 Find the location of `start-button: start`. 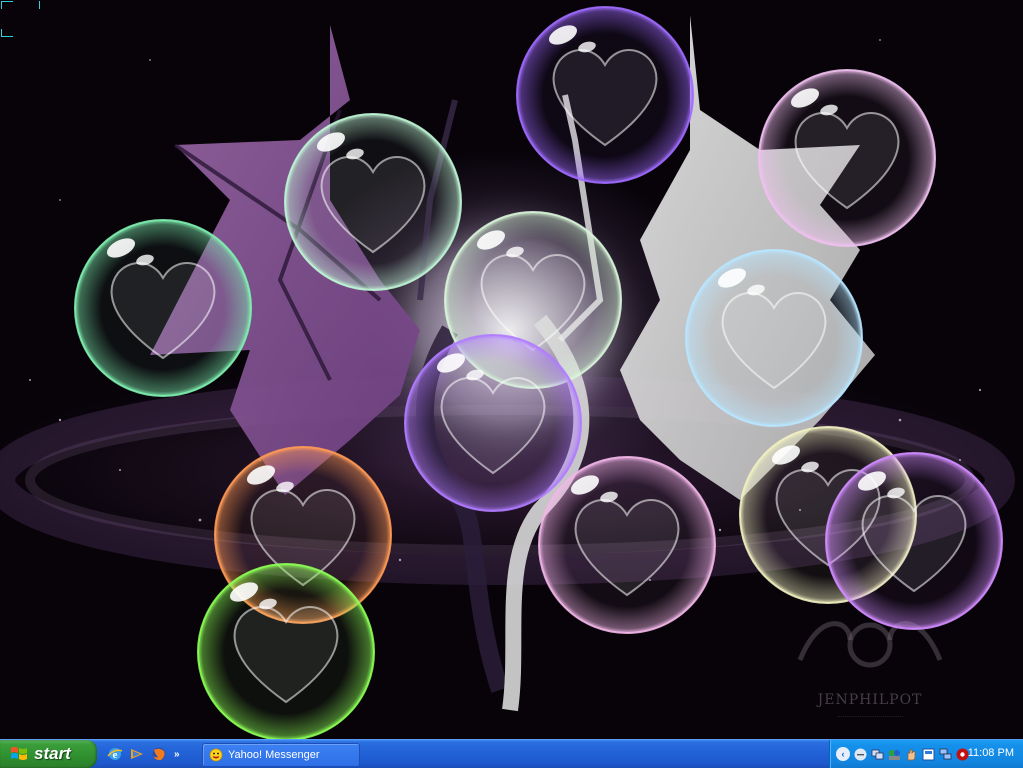

start-button: start is located at coordinates (48, 754).